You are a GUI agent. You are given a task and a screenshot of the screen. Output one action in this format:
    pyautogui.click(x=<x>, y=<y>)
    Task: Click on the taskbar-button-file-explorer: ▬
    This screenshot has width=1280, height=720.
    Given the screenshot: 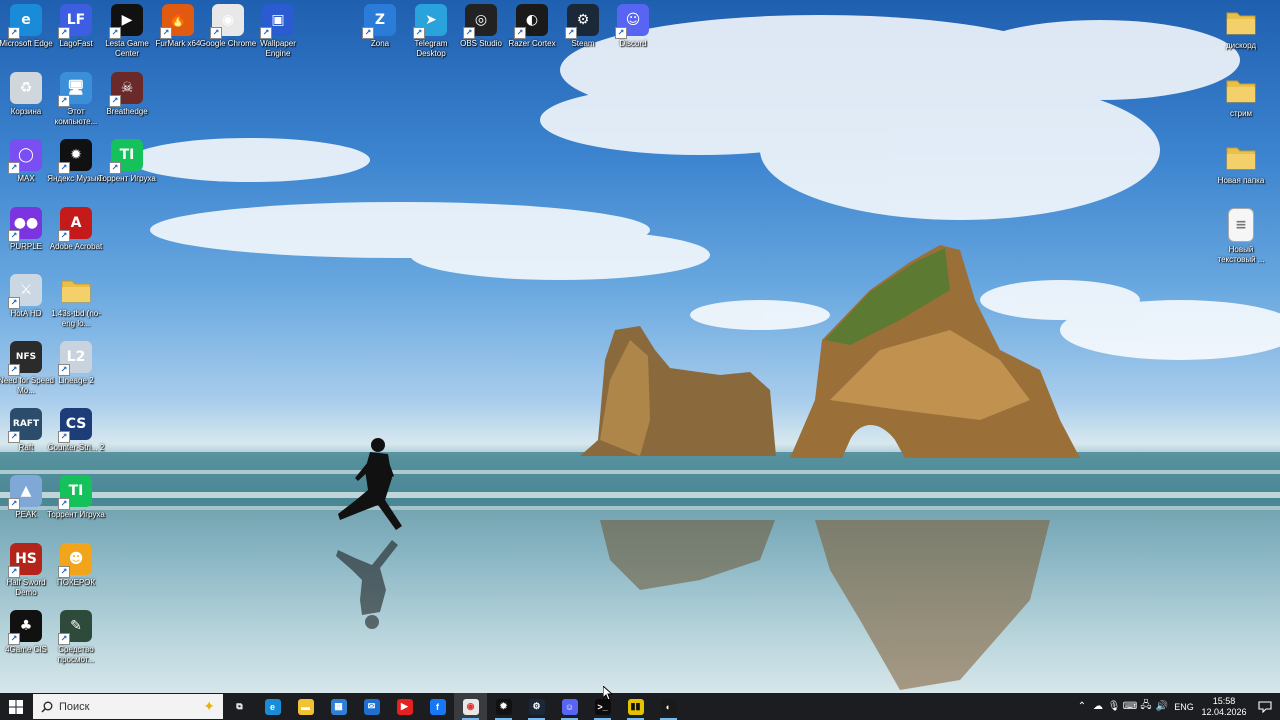 What is the action you would take?
    pyautogui.click(x=305, y=706)
    